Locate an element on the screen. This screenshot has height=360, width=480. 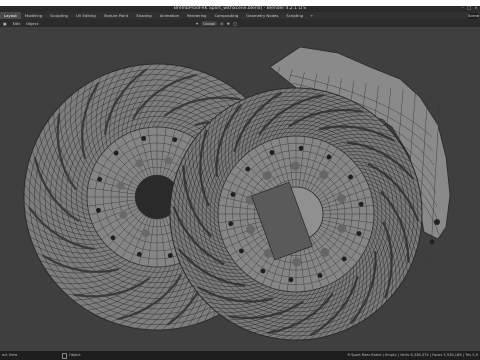
add-workspace-button: + is located at coordinates (311, 15).